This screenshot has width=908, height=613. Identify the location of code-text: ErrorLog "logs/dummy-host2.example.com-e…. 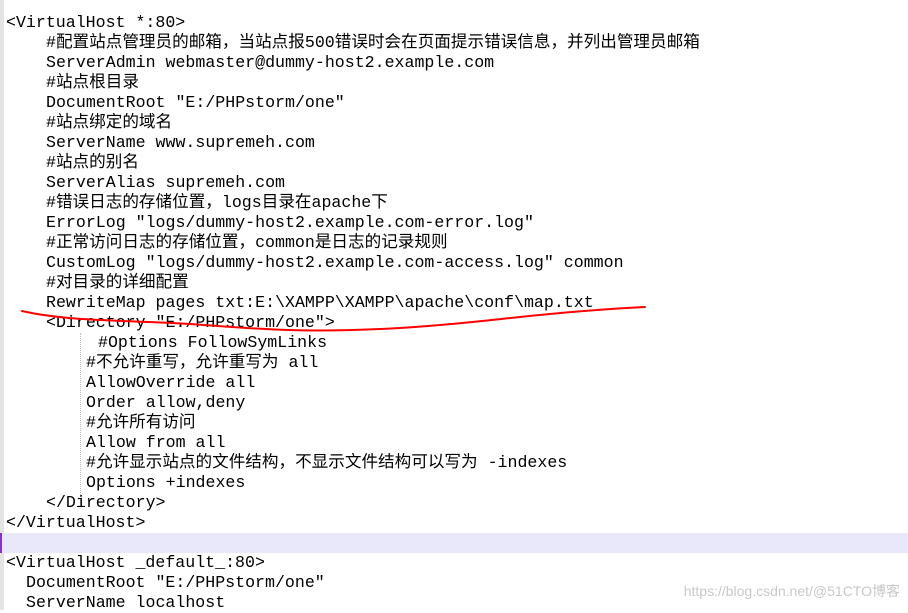
(290, 222).